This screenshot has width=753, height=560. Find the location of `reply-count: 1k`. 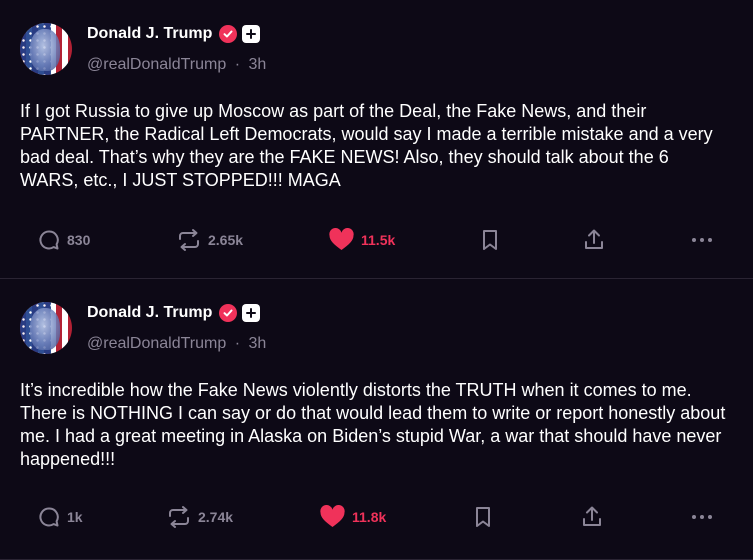

reply-count: 1k is located at coordinates (75, 517).